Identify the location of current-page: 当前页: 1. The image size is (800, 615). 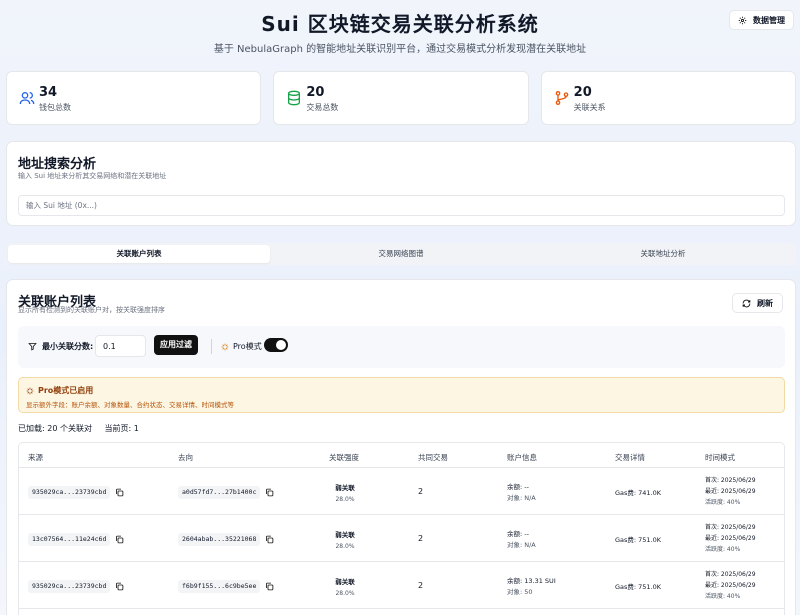
(121, 428).